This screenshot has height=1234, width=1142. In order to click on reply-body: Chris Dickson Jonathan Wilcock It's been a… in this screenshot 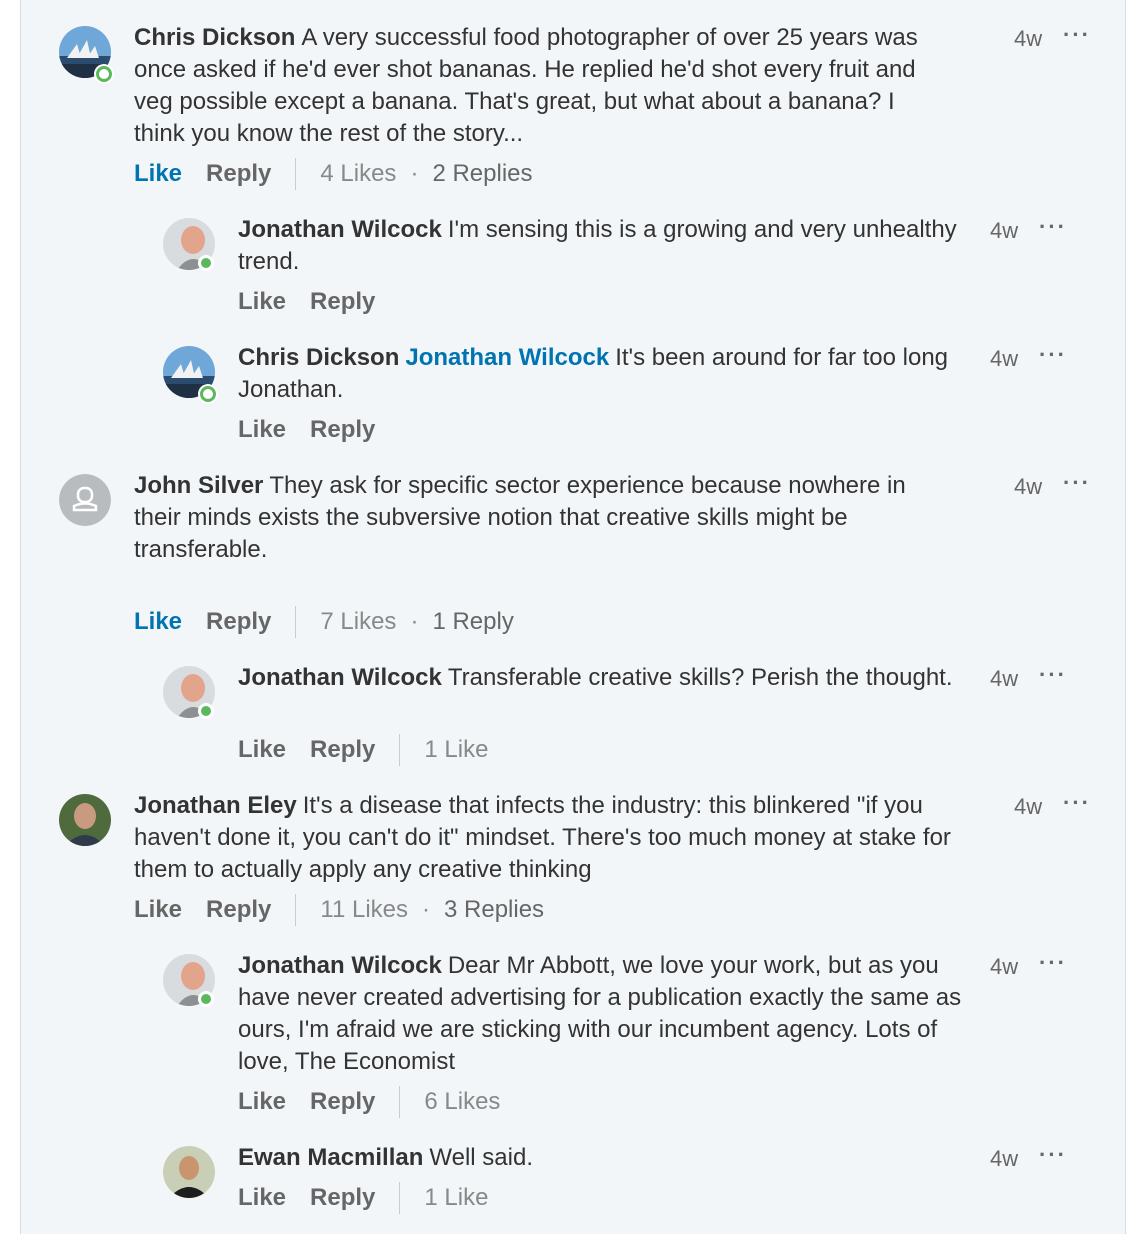, I will do `click(603, 374)`.